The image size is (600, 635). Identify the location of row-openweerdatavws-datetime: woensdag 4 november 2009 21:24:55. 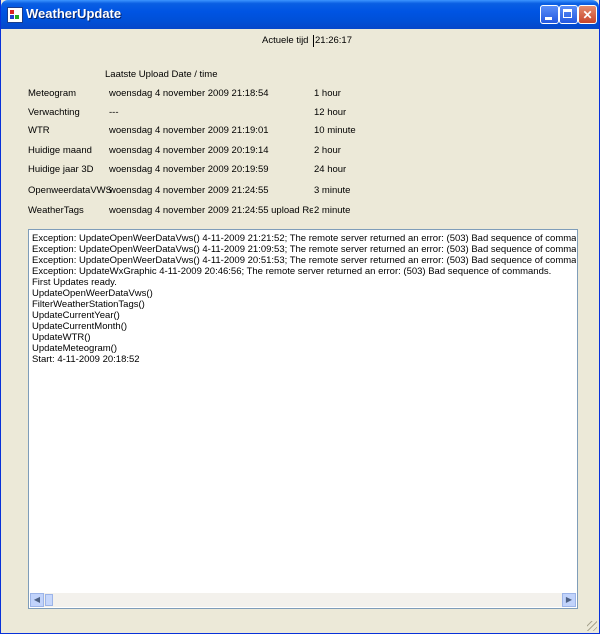
(189, 190).